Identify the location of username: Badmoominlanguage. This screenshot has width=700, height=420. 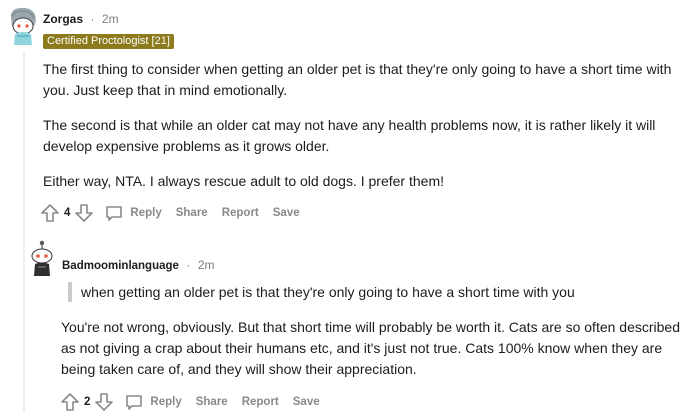
(120, 266).